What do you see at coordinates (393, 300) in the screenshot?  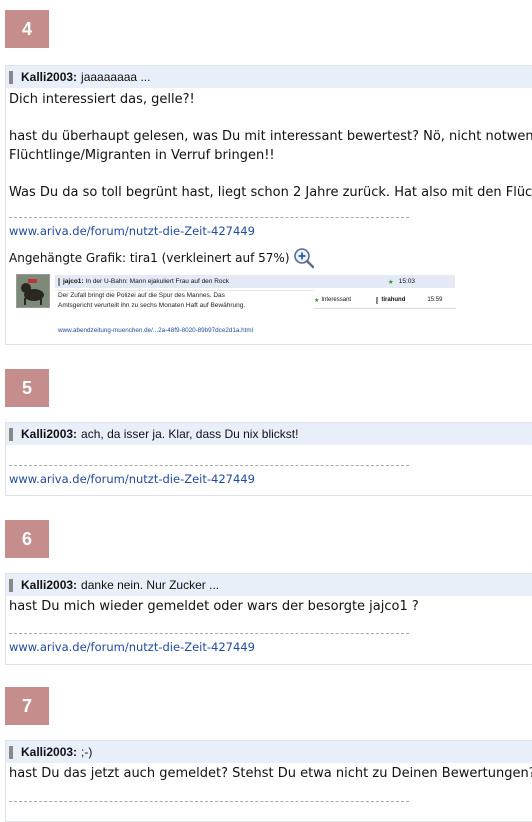 I see `rater-name: tirahund` at bounding box center [393, 300].